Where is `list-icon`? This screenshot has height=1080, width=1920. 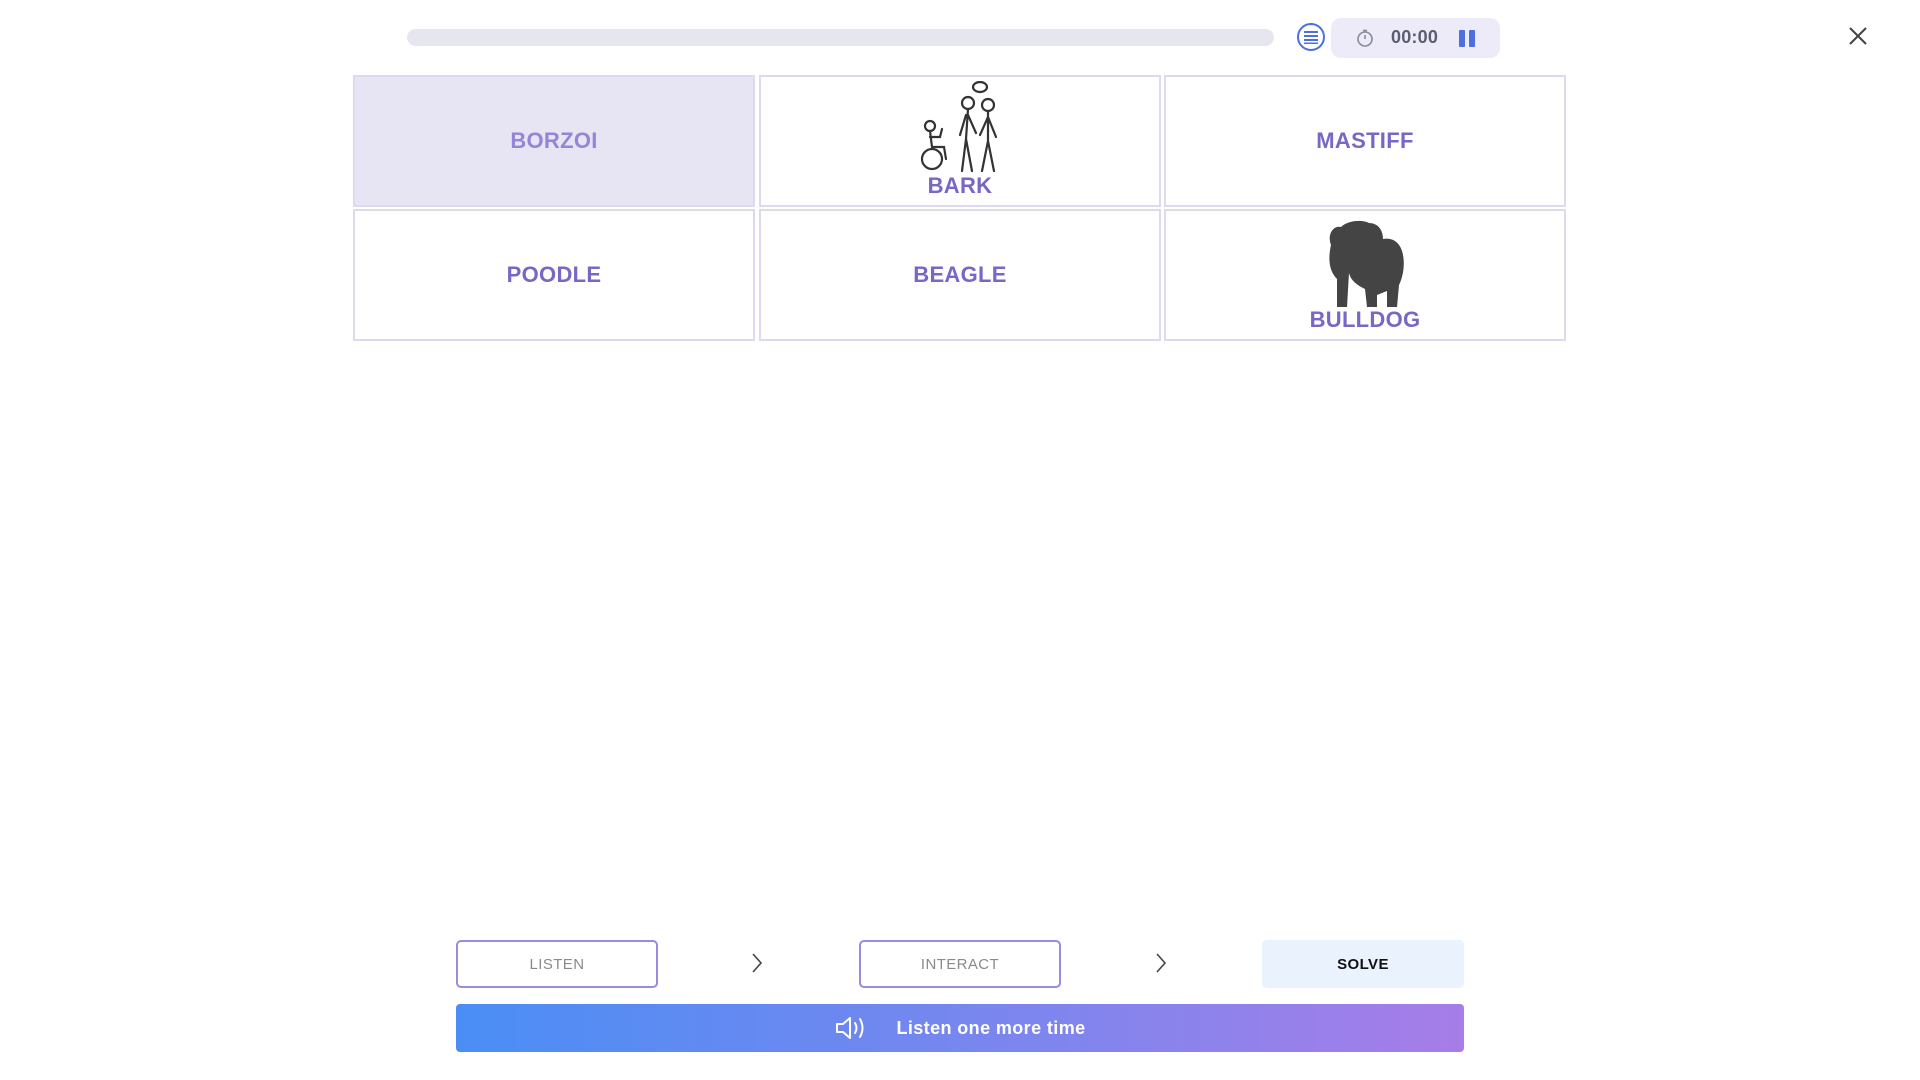
list-icon is located at coordinates (1311, 37).